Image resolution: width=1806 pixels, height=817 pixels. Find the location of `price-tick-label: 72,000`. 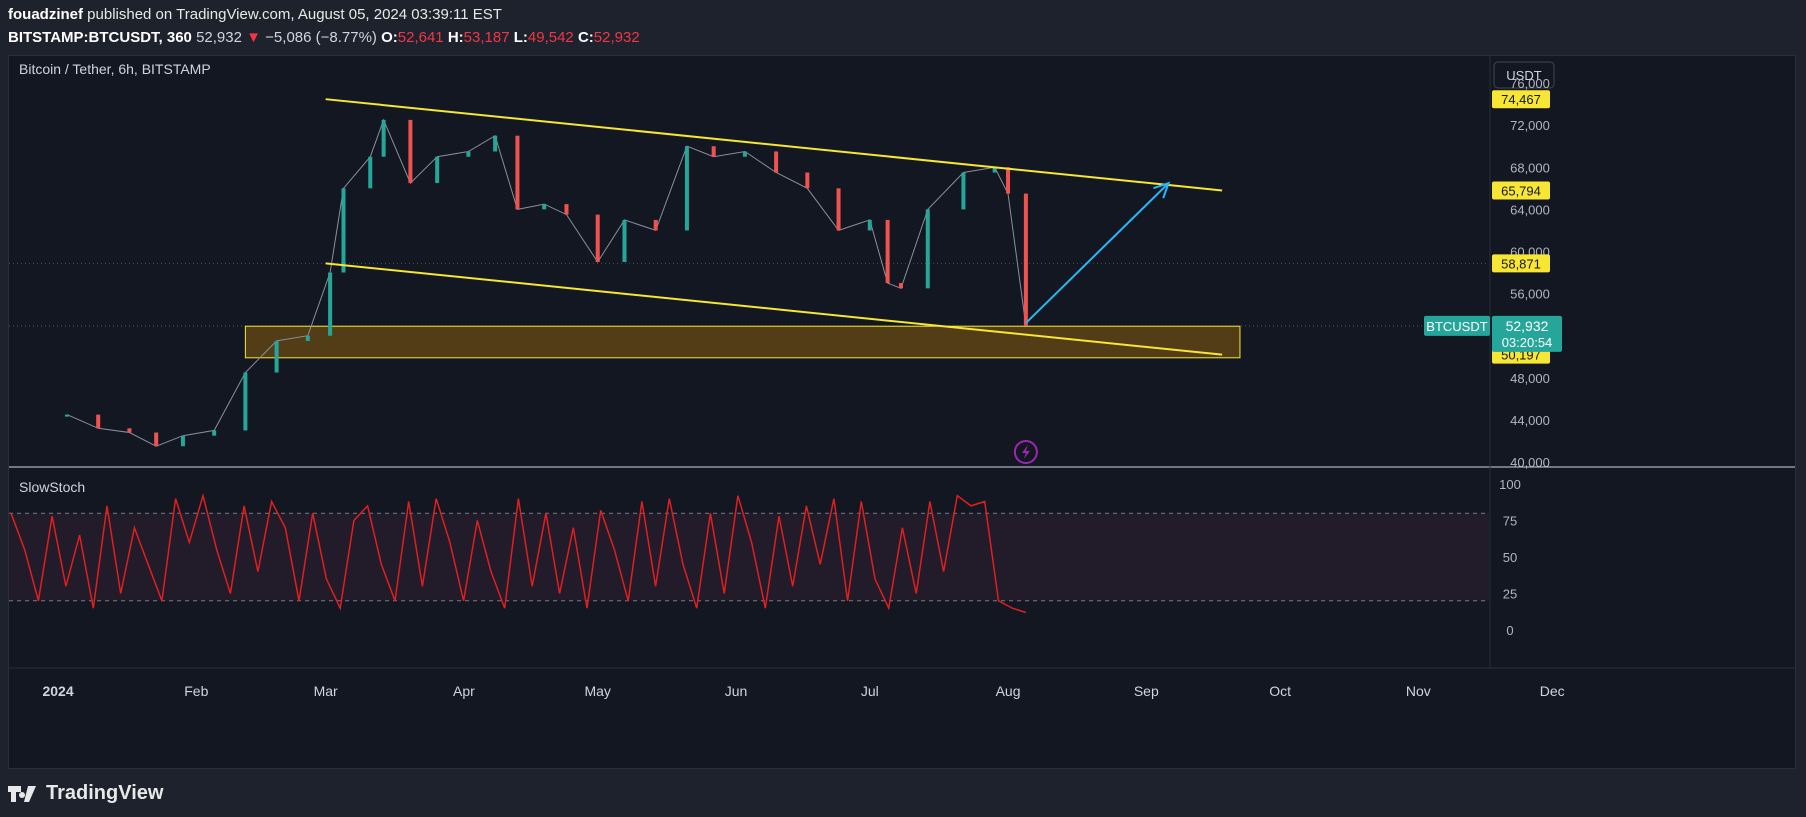

price-tick-label: 72,000 is located at coordinates (1530, 125).